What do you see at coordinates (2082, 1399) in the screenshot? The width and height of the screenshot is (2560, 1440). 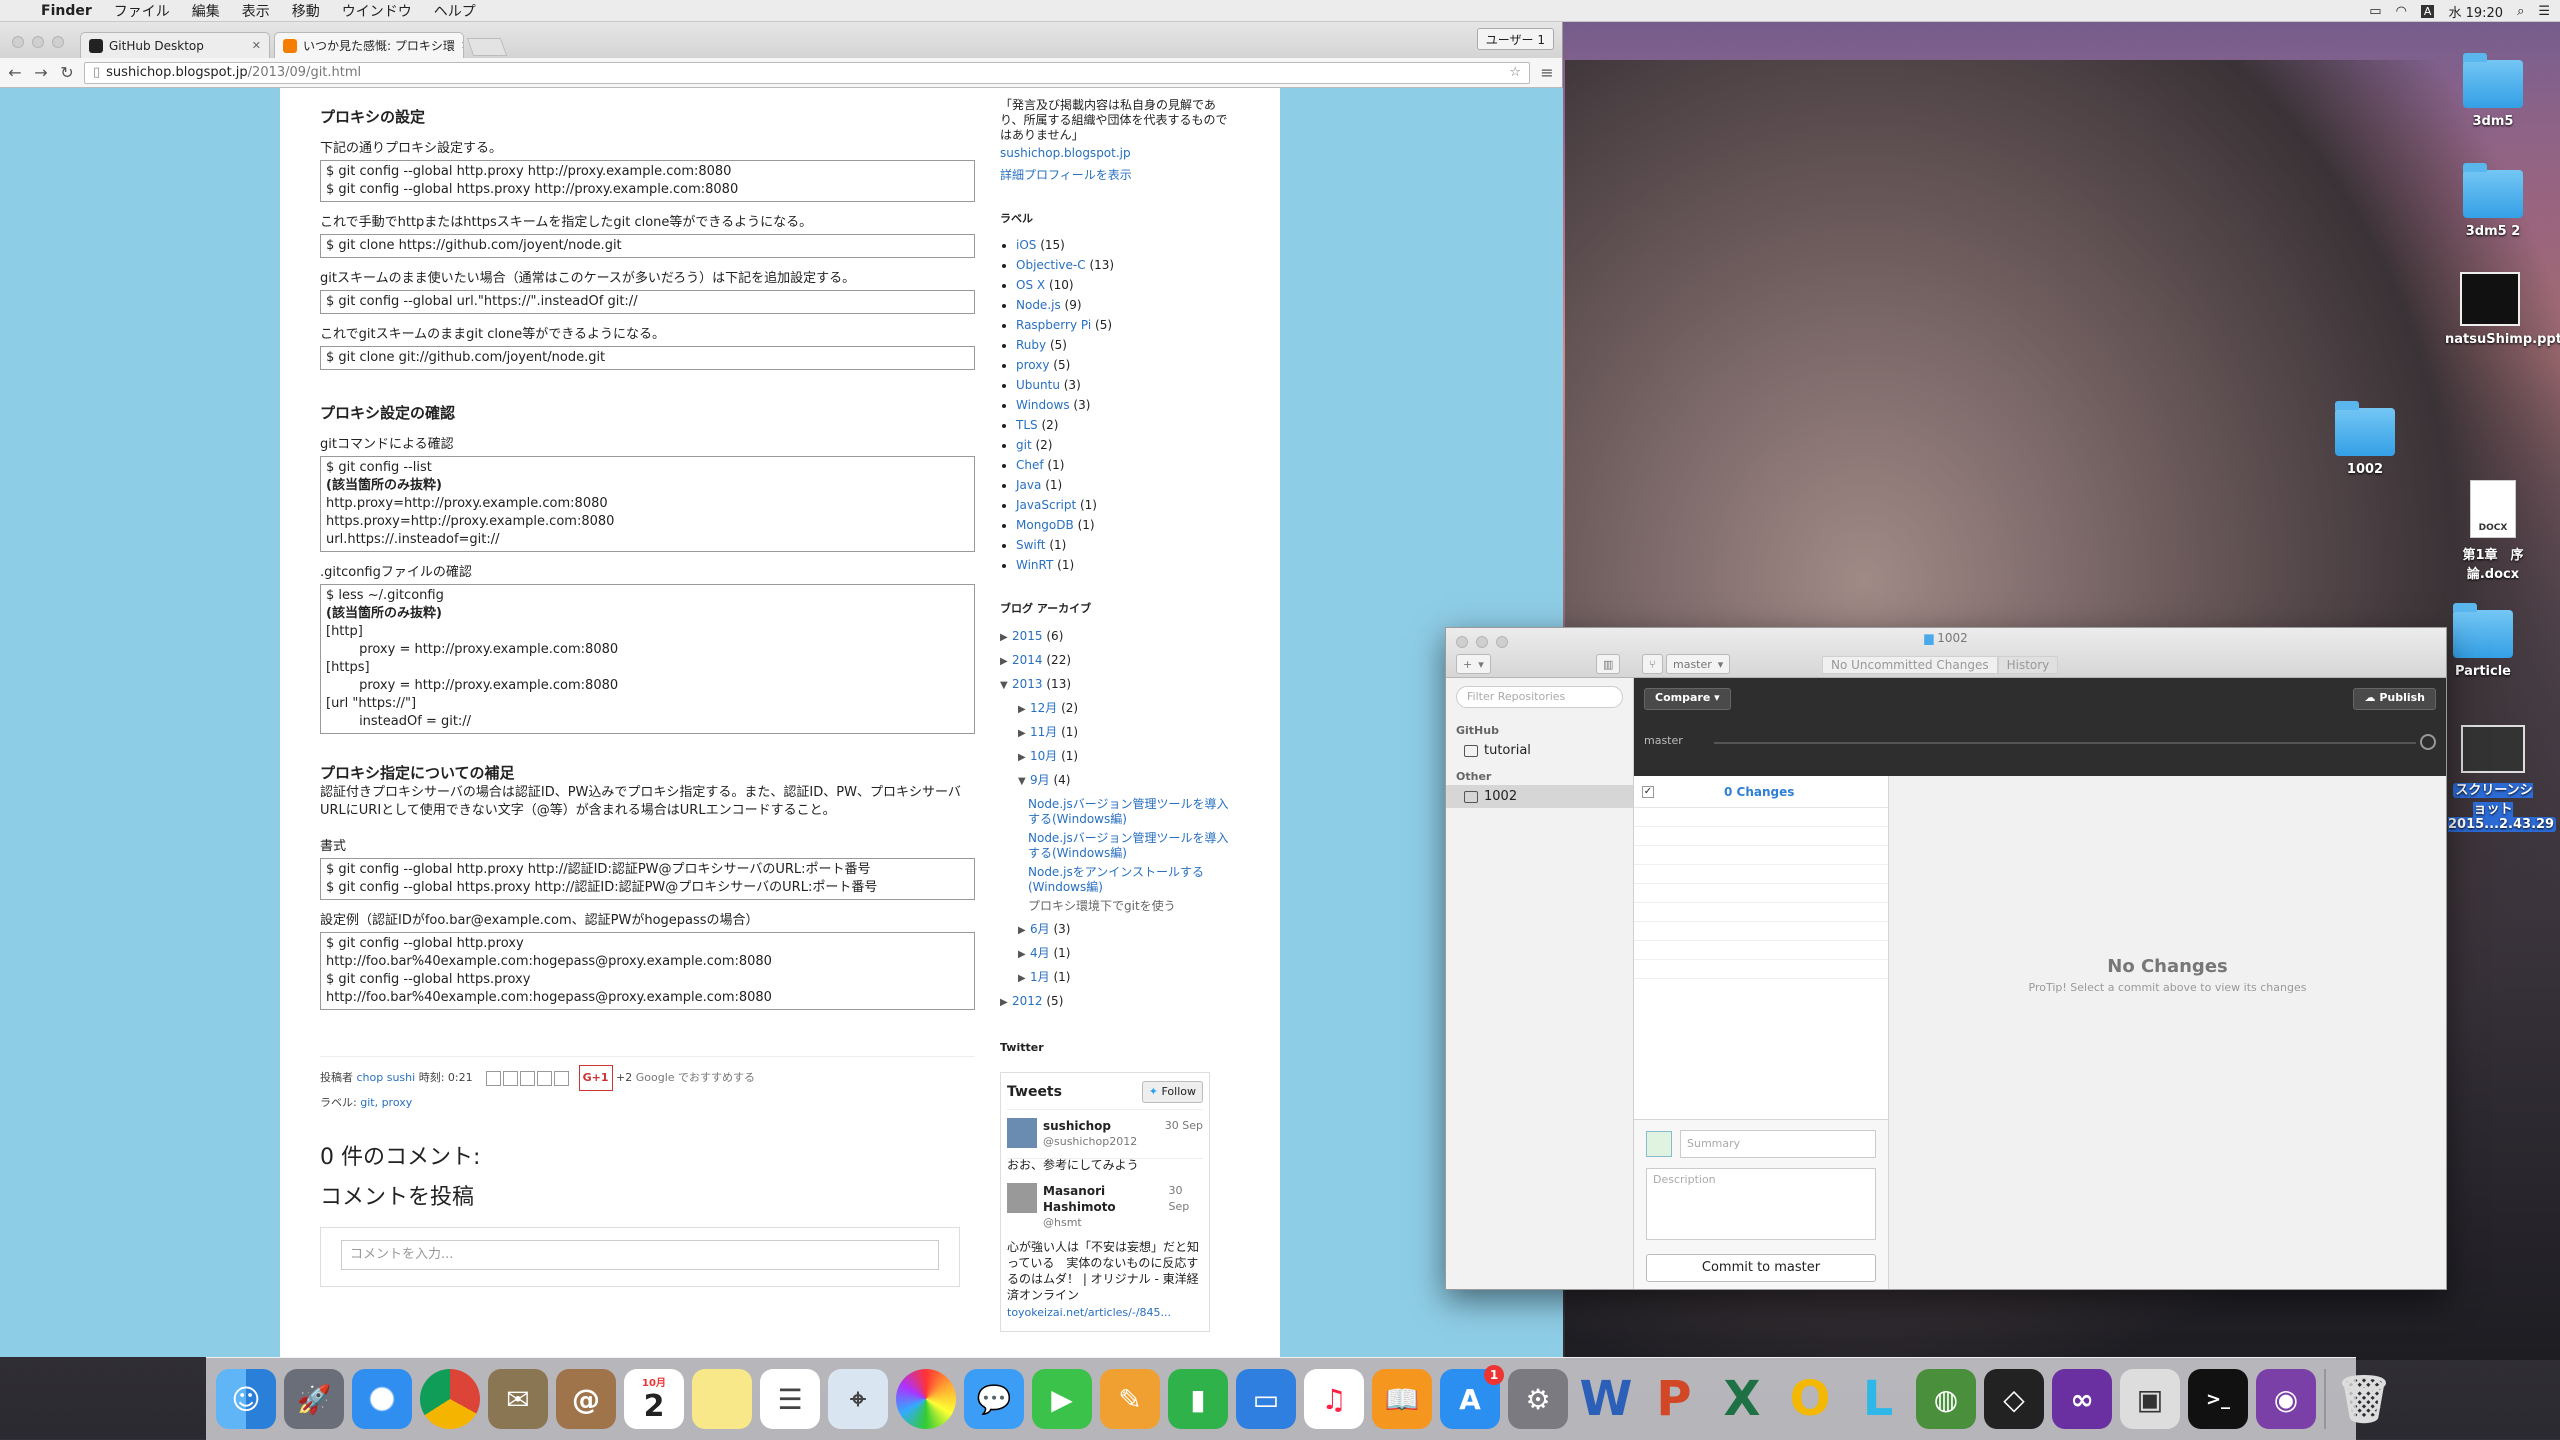 I see `visual-studio-icon: ∞` at bounding box center [2082, 1399].